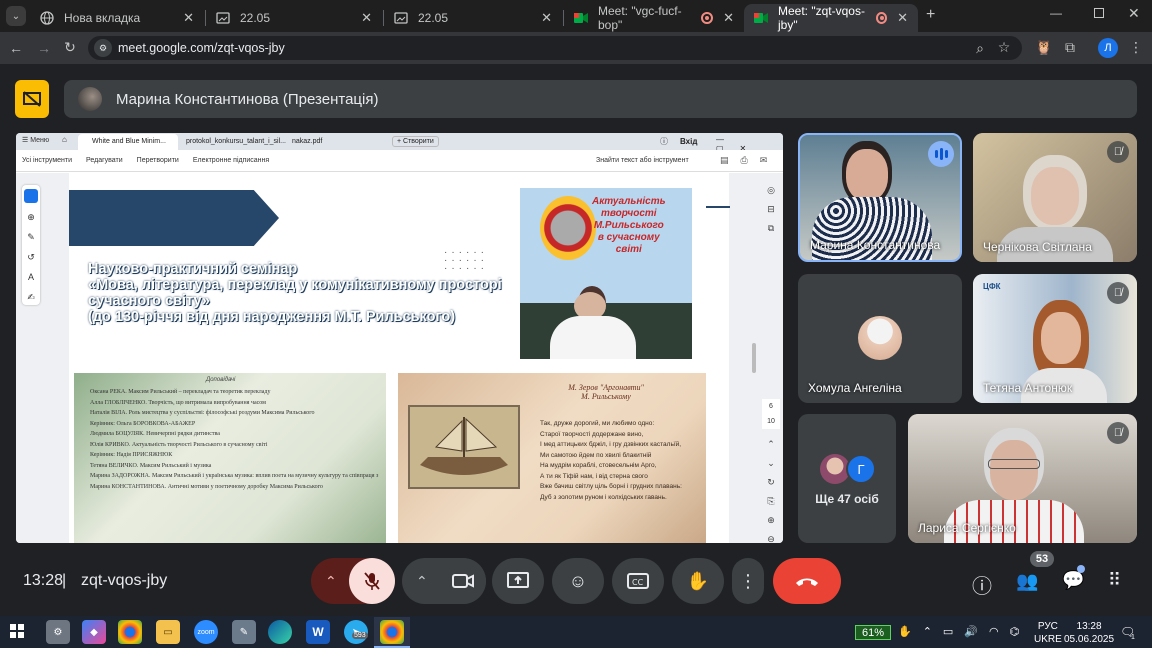 The height and width of the screenshot is (648, 1152). Describe the element at coordinates (698, 581) in the screenshot. I see `raise-hand-button: ✋` at that location.